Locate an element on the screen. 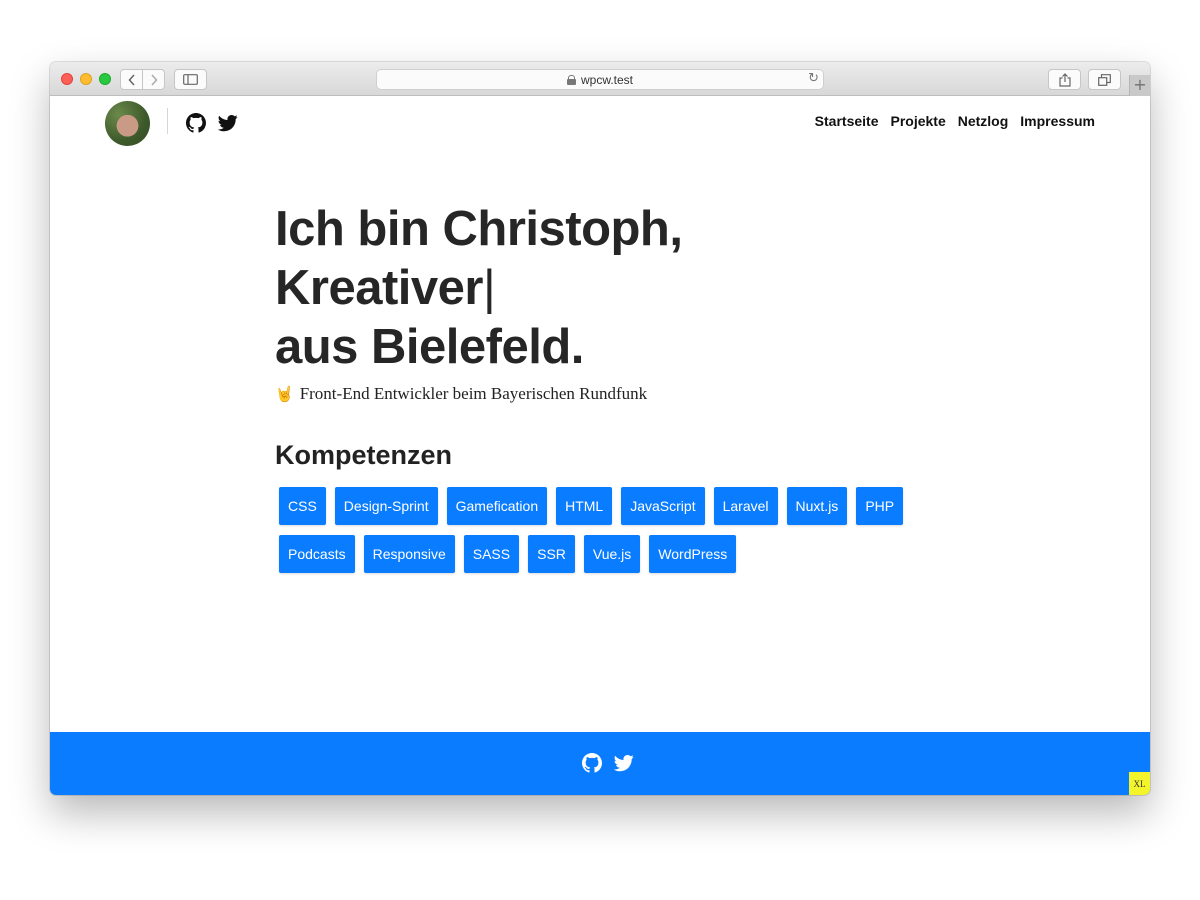 The image size is (1200, 900). skill-tag: Gamefication is located at coordinates (497, 506).